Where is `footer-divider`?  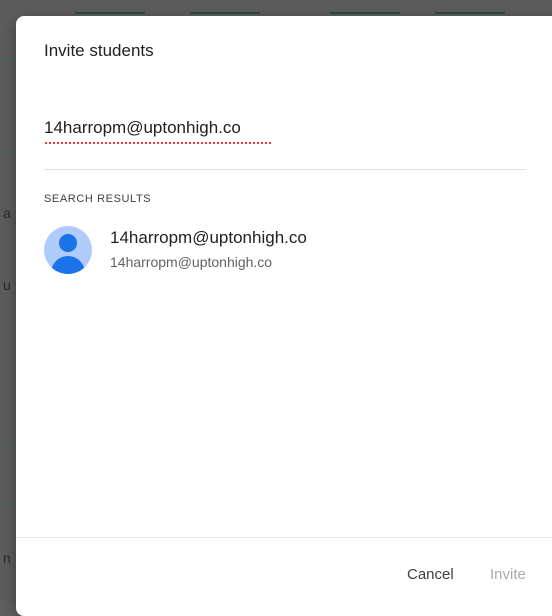
footer-divider is located at coordinates (284, 537).